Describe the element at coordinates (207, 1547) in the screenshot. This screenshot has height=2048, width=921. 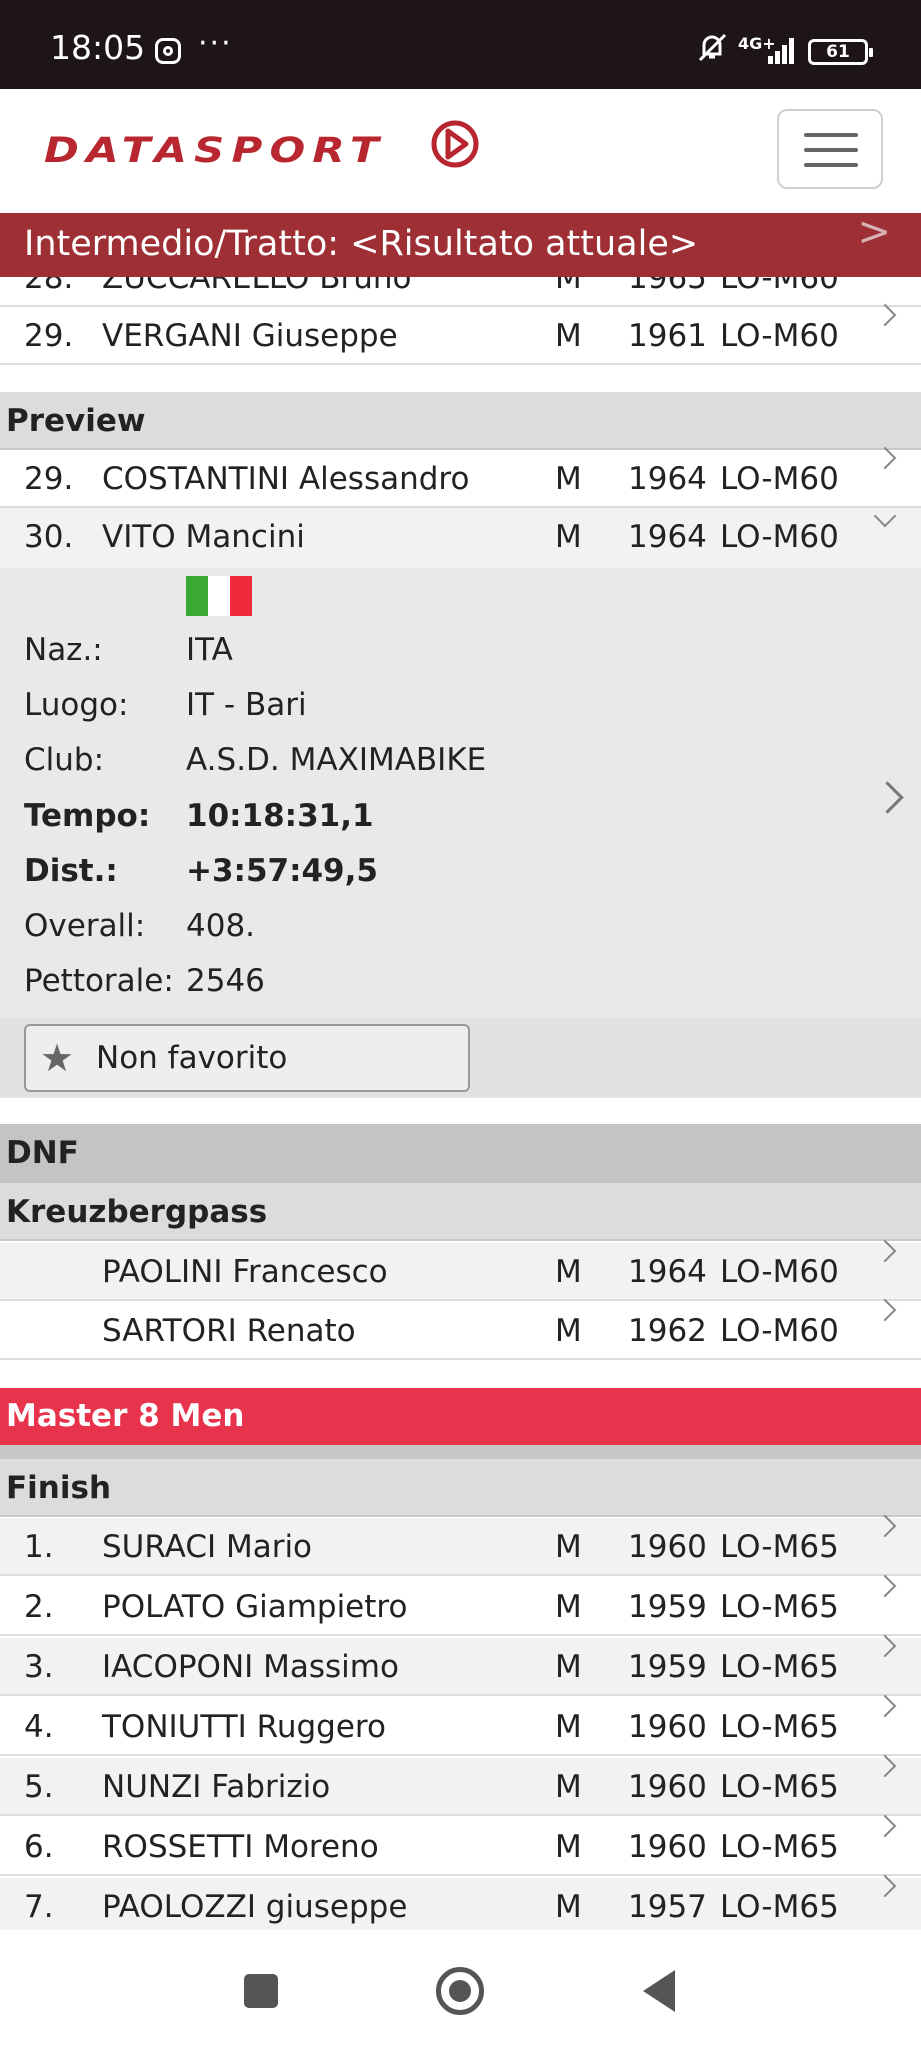
I see `row-name: SURACI Mario` at that location.